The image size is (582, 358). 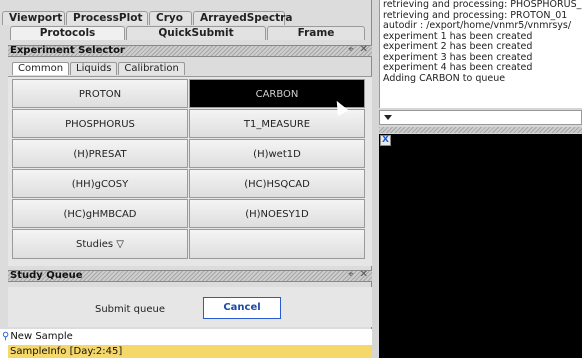 What do you see at coordinates (482, 5) in the screenshot?
I see `log-line: retrieving and processing: PHOSPHORUS_` at bounding box center [482, 5].